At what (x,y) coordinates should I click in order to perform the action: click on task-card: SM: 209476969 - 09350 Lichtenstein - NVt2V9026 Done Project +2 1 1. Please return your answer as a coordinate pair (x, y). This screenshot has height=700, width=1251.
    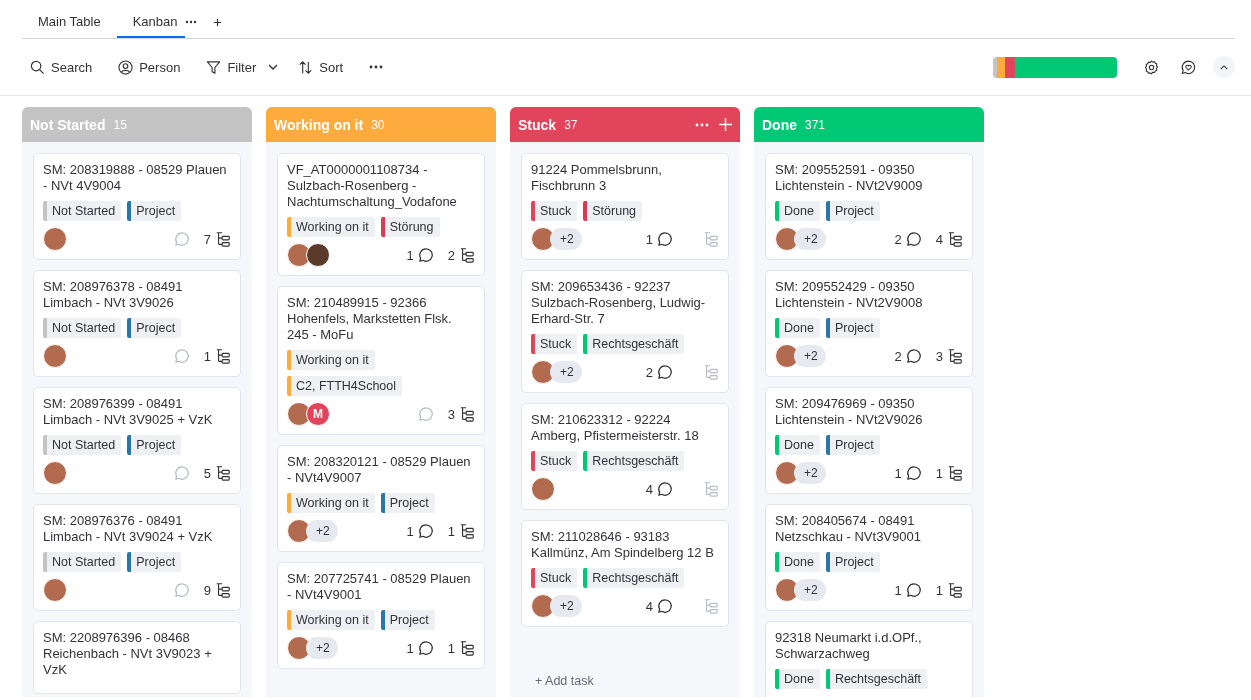
    Looking at the image, I should click on (869, 440).